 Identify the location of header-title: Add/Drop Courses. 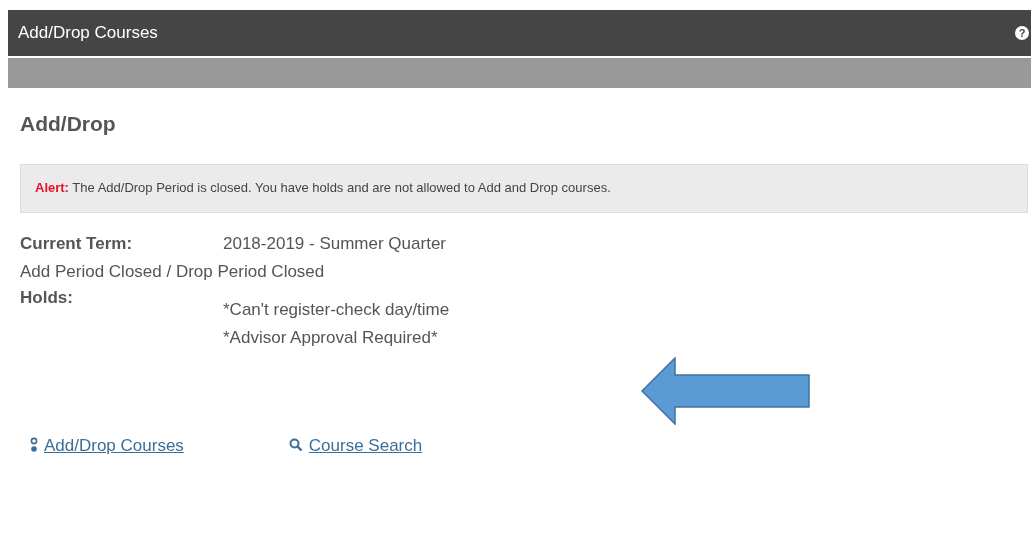
(88, 33).